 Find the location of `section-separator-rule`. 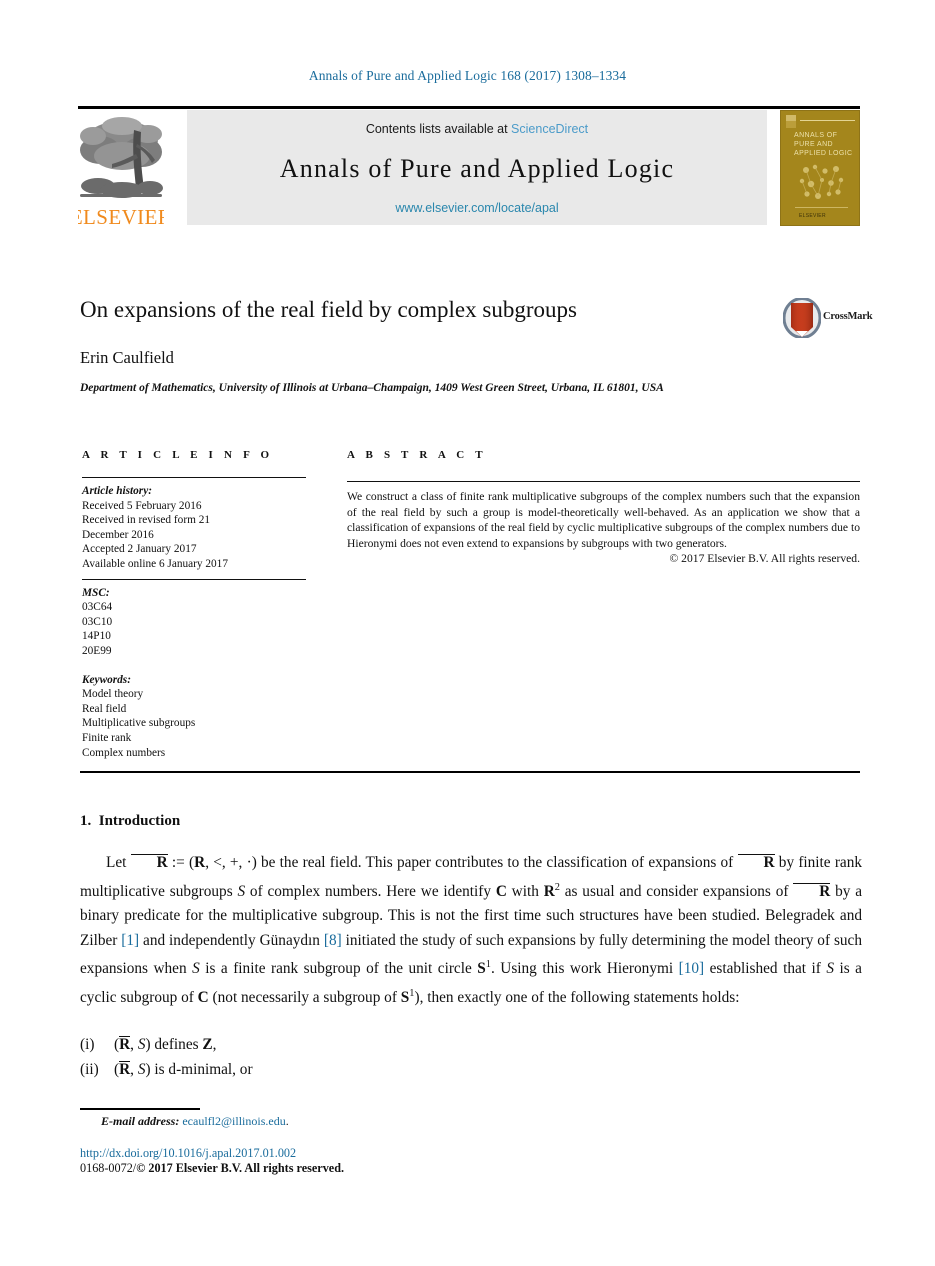

section-separator-rule is located at coordinates (470, 772).